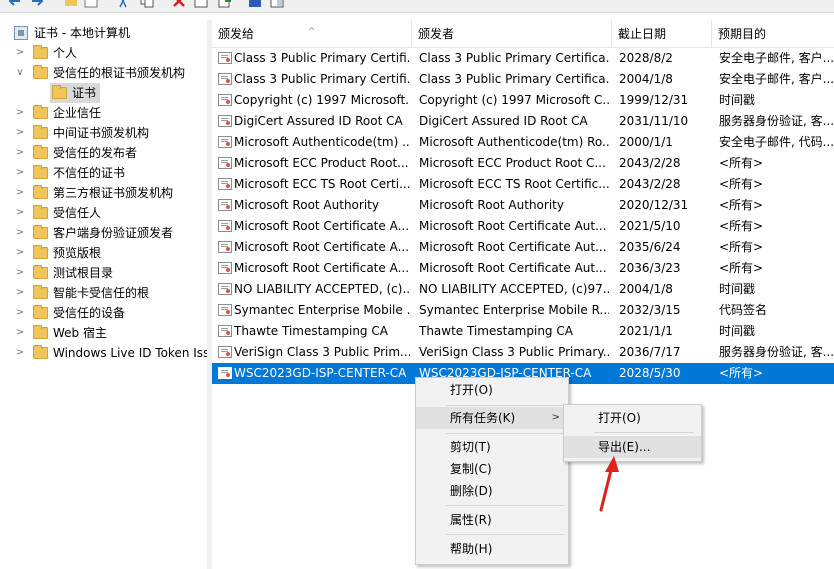 The image size is (834, 569). Describe the element at coordinates (119, 73) in the screenshot. I see `tree-item-label: 受信任的根证书颁发机构` at that location.